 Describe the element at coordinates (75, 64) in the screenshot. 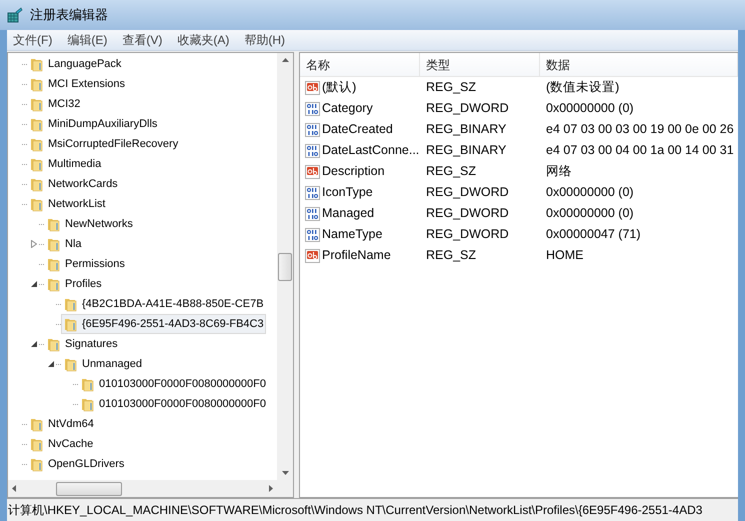

I see `tree-item: LanguagePack` at that location.